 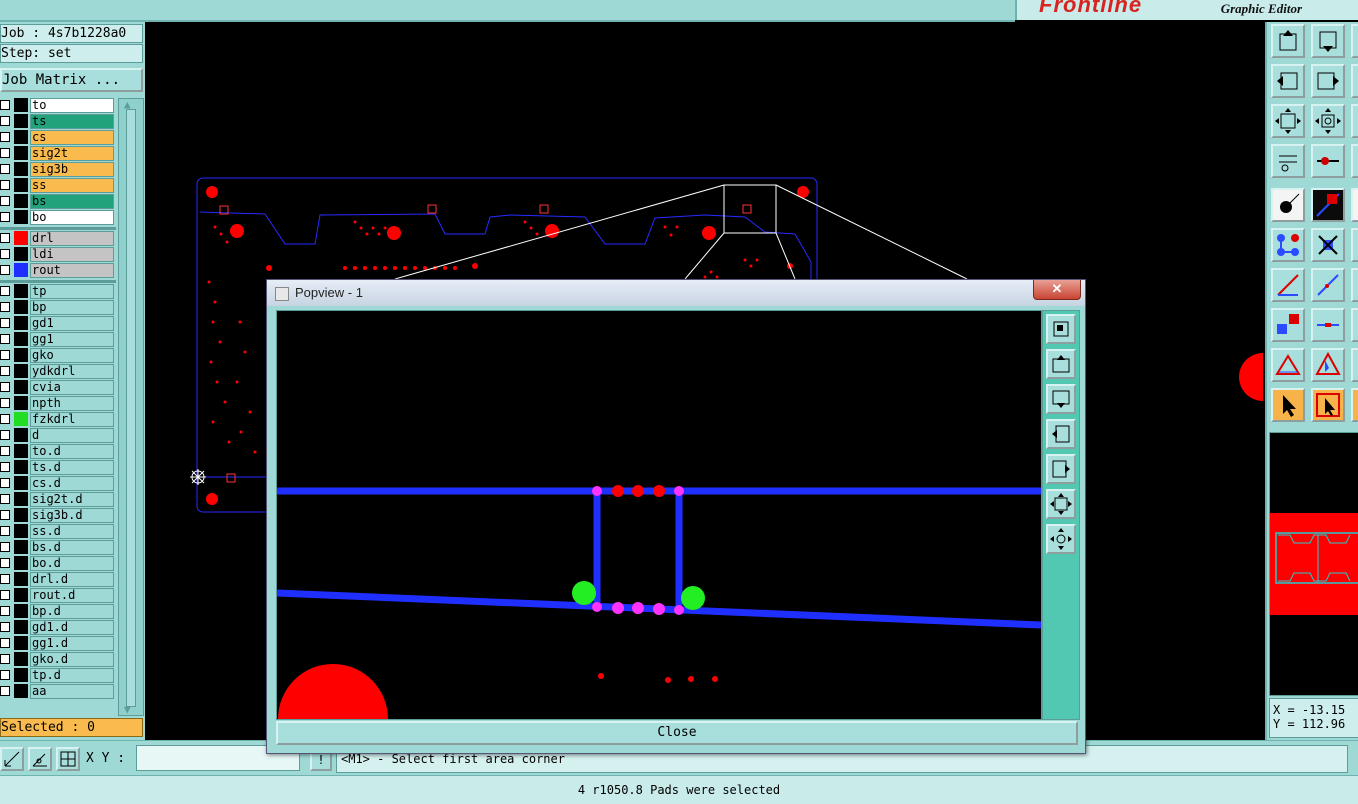 What do you see at coordinates (72, 270) in the screenshot?
I see `layer-name: rout` at bounding box center [72, 270].